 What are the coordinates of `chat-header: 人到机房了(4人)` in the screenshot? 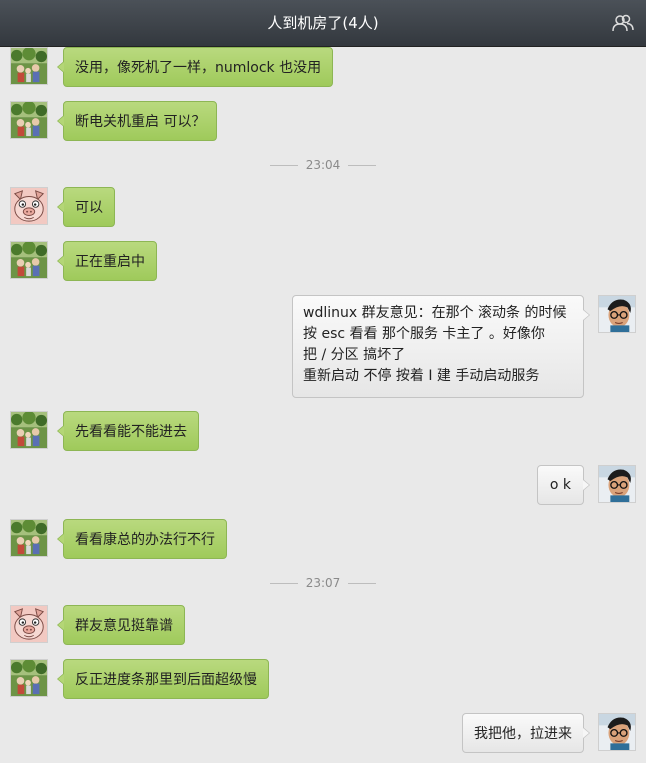 It's located at (323, 23).